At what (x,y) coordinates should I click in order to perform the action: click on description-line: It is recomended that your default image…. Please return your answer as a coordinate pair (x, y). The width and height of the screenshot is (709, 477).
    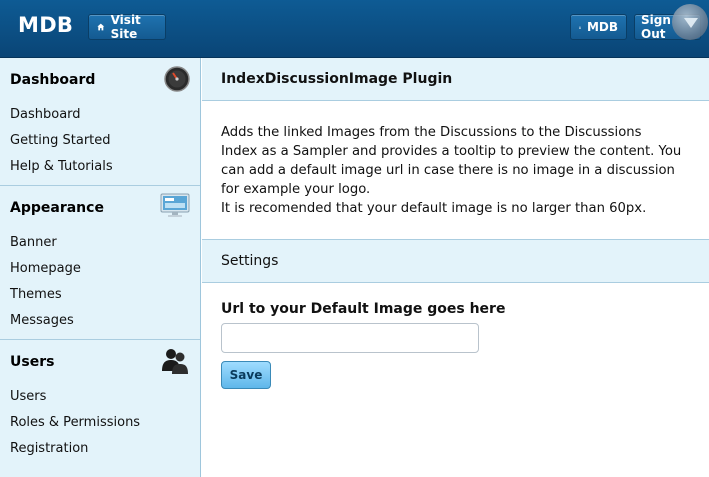
    Looking at the image, I should click on (434, 208).